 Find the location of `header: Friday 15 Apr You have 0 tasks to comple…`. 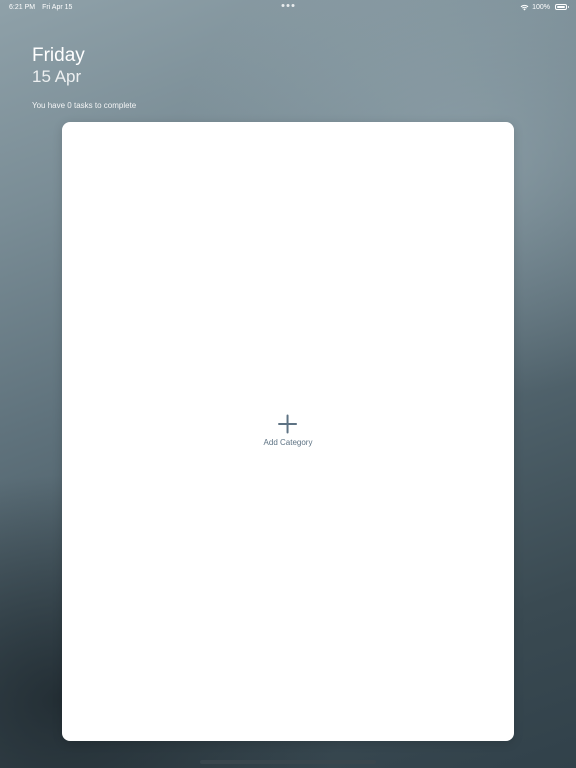

header: Friday 15 Apr You have 0 tasks to comple… is located at coordinates (84, 77).